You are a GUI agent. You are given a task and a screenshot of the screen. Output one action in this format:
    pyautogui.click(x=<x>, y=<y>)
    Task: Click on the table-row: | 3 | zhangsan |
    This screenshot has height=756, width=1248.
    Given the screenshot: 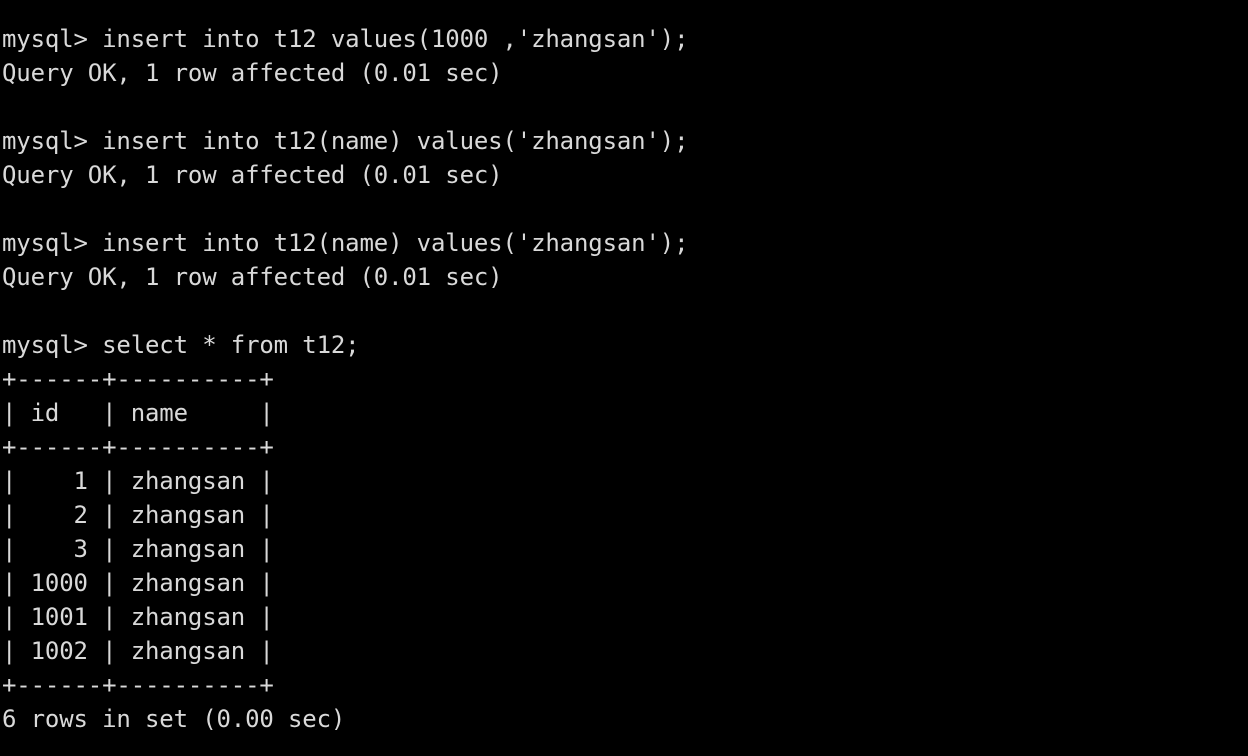 What is the action you would take?
    pyautogui.click(x=138, y=549)
    